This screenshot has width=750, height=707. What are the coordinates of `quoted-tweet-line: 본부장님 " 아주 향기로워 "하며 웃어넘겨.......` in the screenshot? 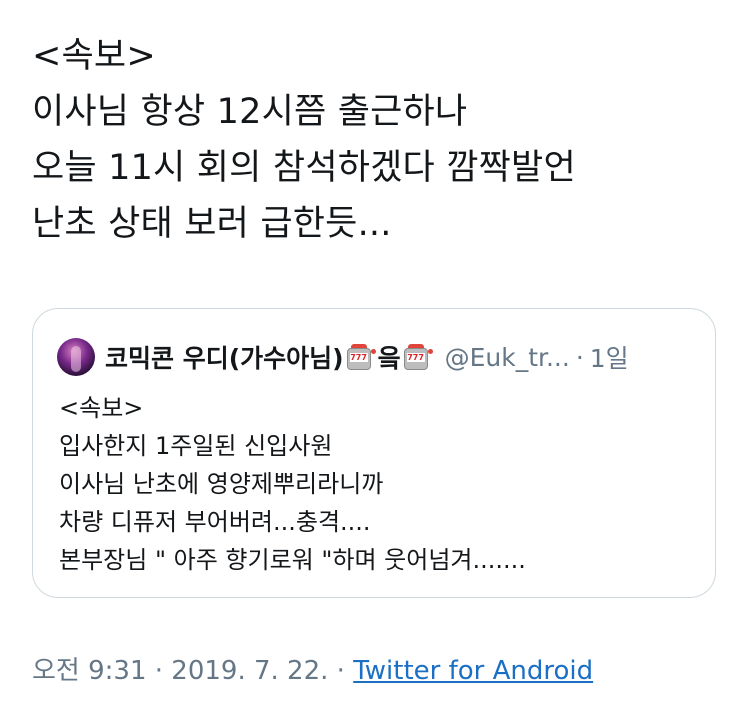 It's located at (292, 560).